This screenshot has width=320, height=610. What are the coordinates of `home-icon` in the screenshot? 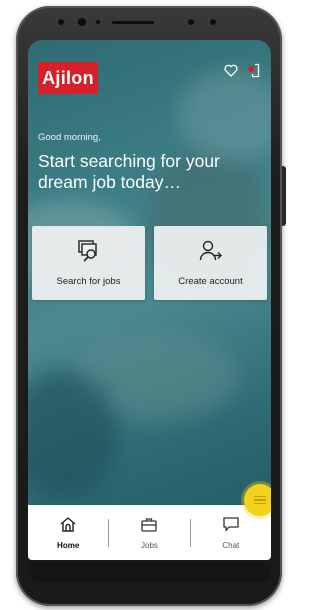 It's located at (68, 527).